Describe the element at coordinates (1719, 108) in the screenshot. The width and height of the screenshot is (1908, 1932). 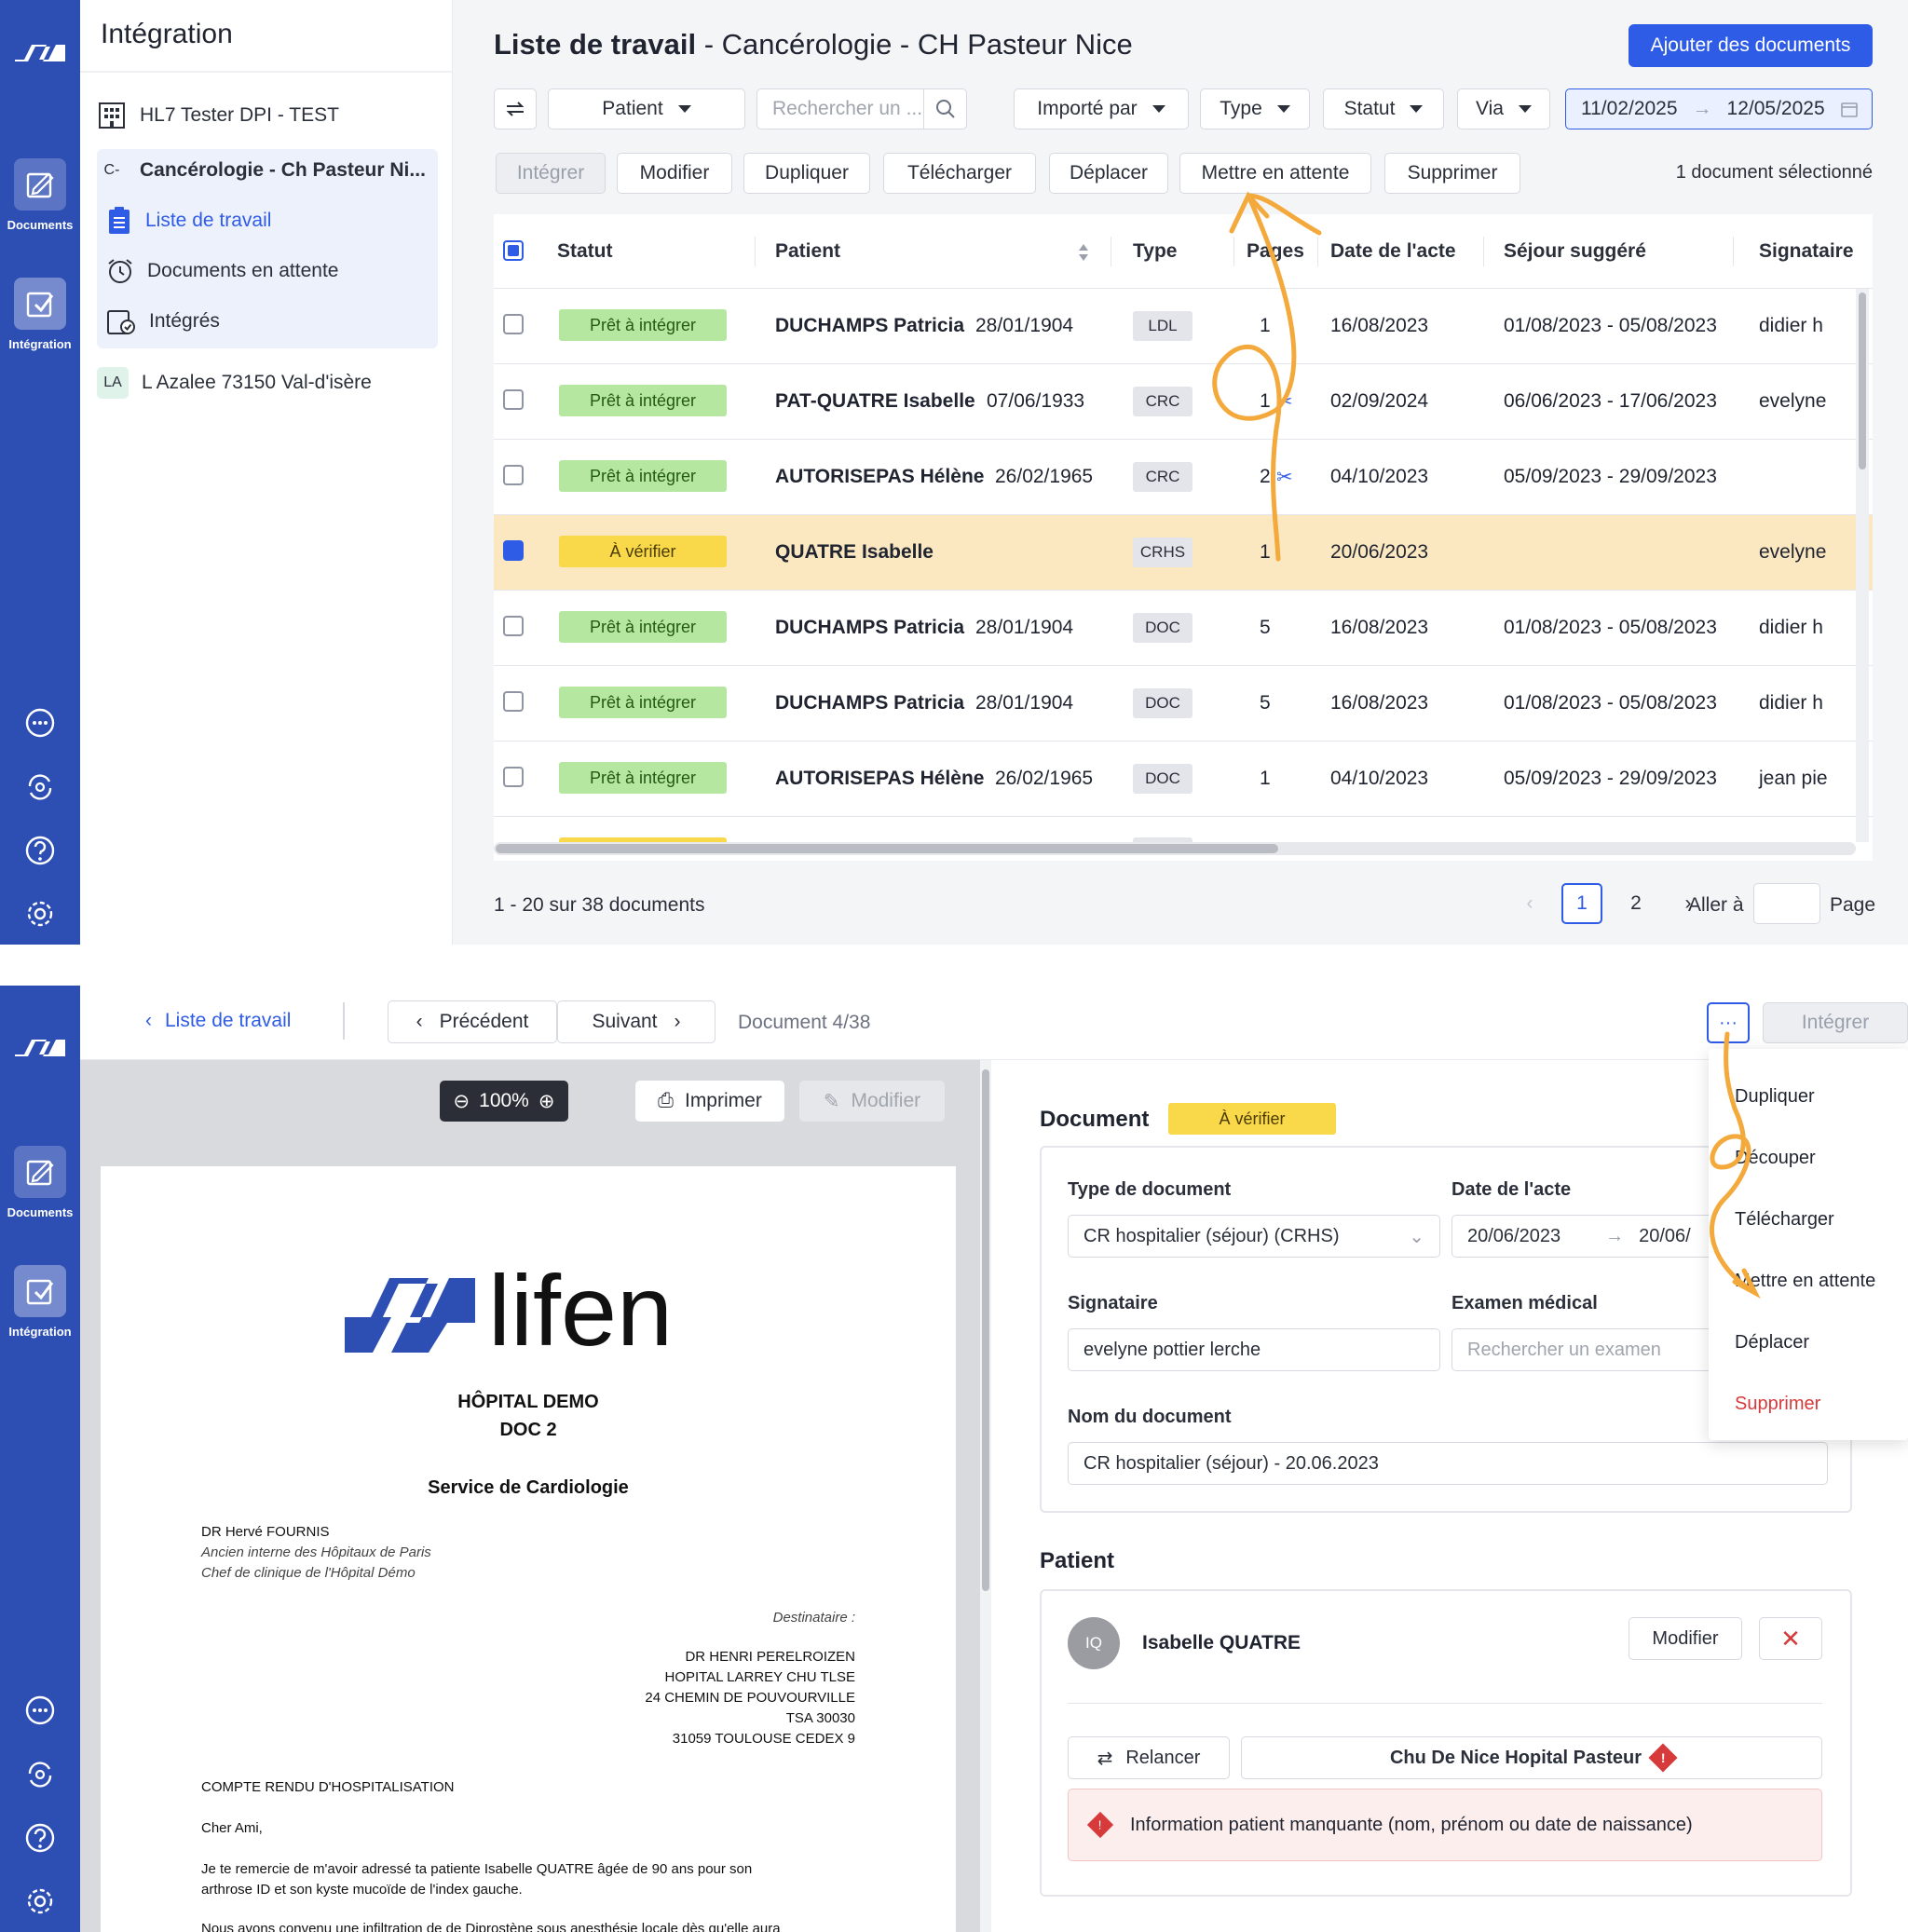
I see `date-range-picker: 11/02/2025 → 12/05/2025` at that location.